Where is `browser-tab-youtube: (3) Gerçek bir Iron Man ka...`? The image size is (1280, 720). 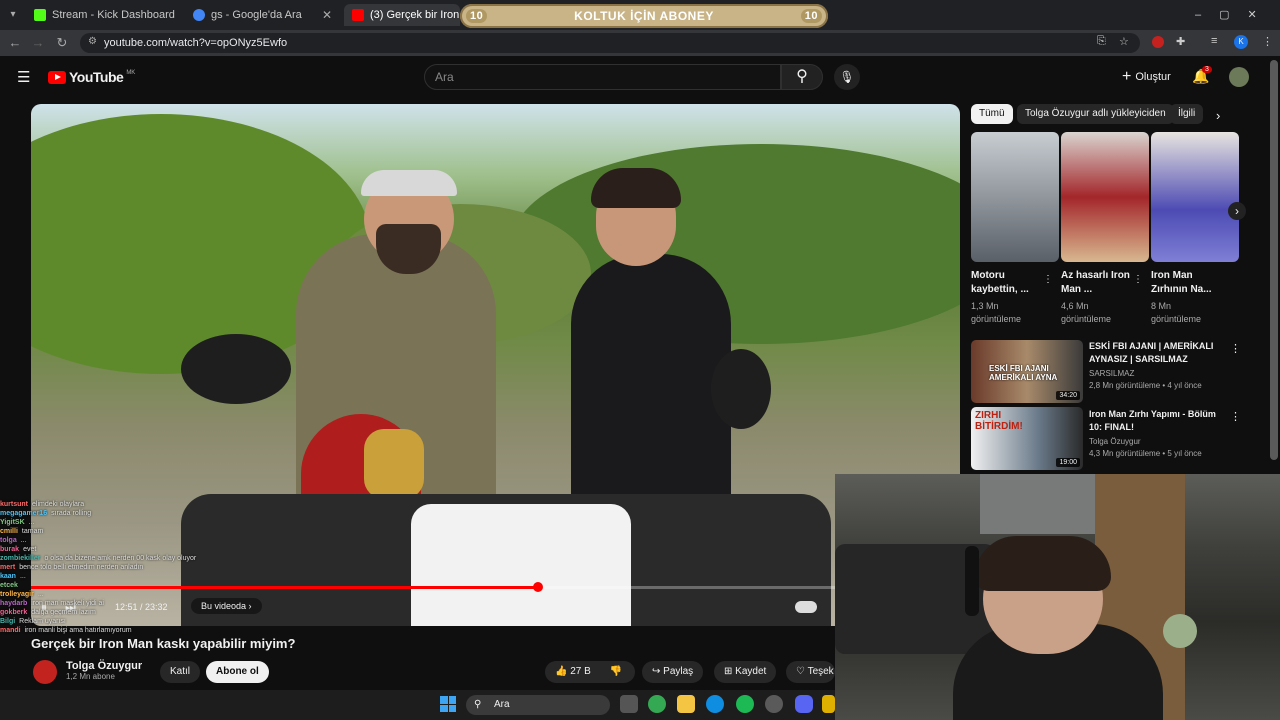
browser-tab-youtube: (3) Gerçek bir Iron Man ka... is located at coordinates (402, 15).